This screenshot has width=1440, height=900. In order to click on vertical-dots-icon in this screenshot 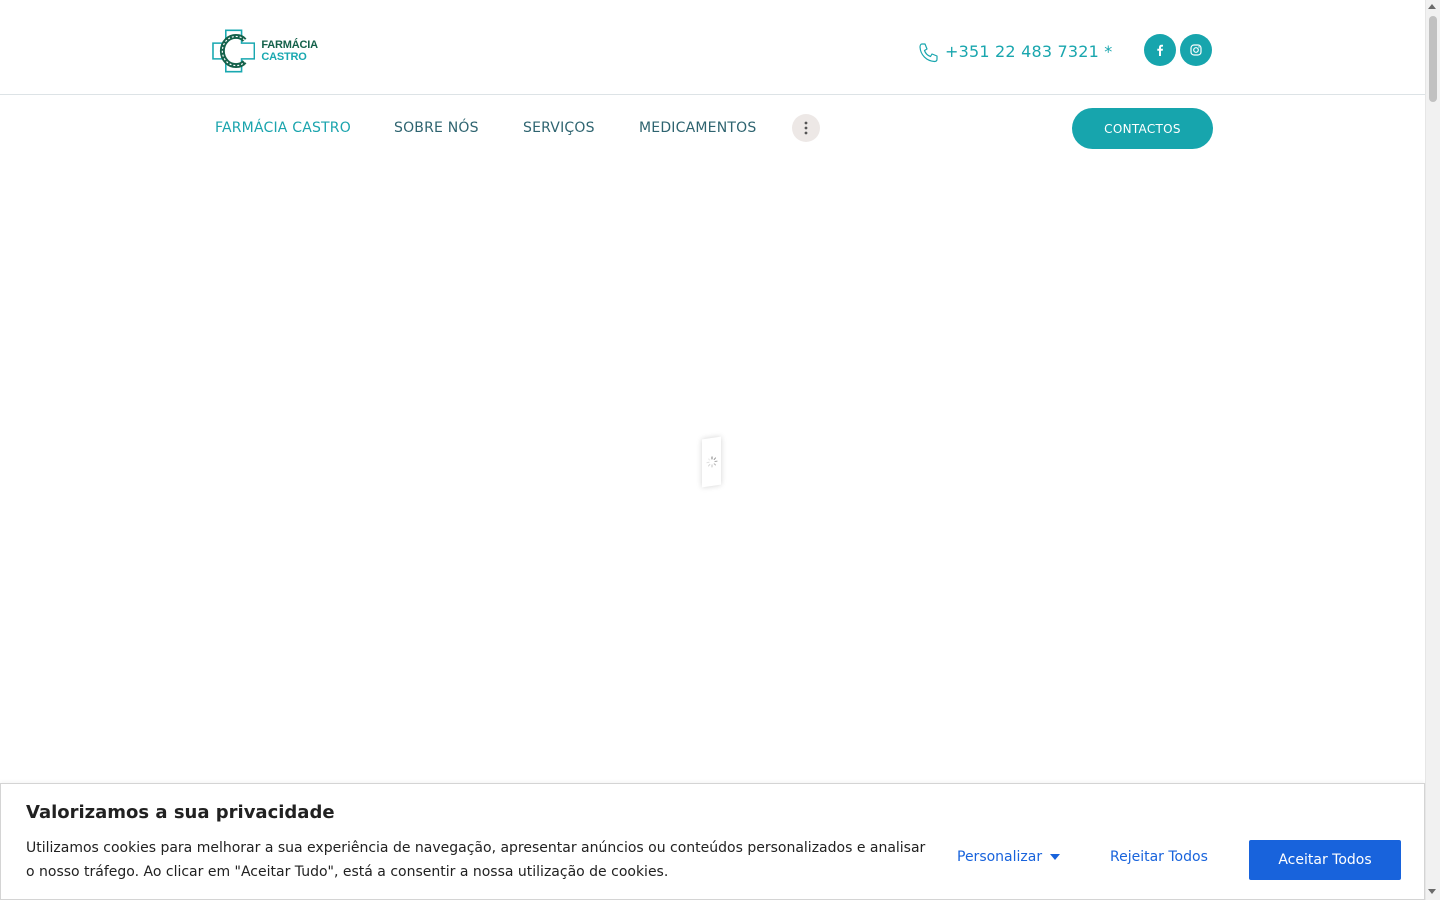, I will do `click(806, 128)`.